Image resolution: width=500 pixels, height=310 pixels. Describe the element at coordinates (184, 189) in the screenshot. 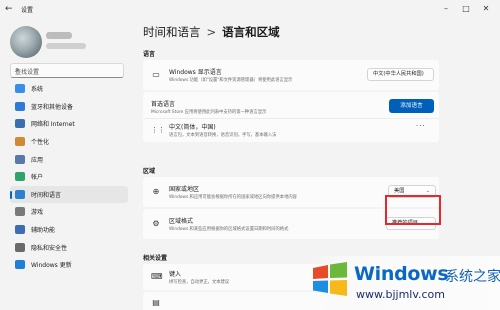

I see `country-region-title: 国家或地区` at that location.